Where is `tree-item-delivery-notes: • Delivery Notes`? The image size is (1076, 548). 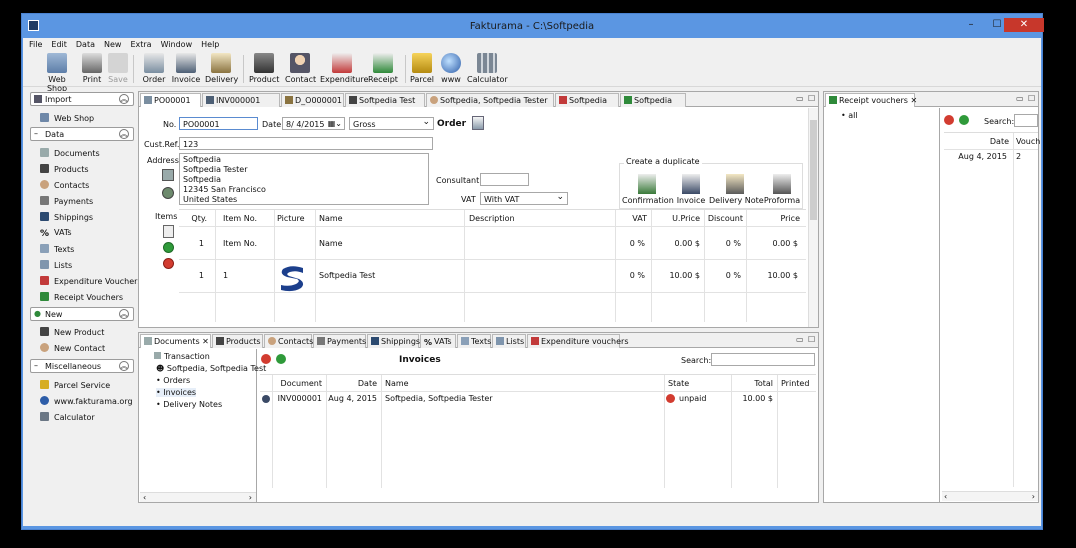
tree-item-delivery-notes: • Delivery Notes is located at coordinates (189, 404).